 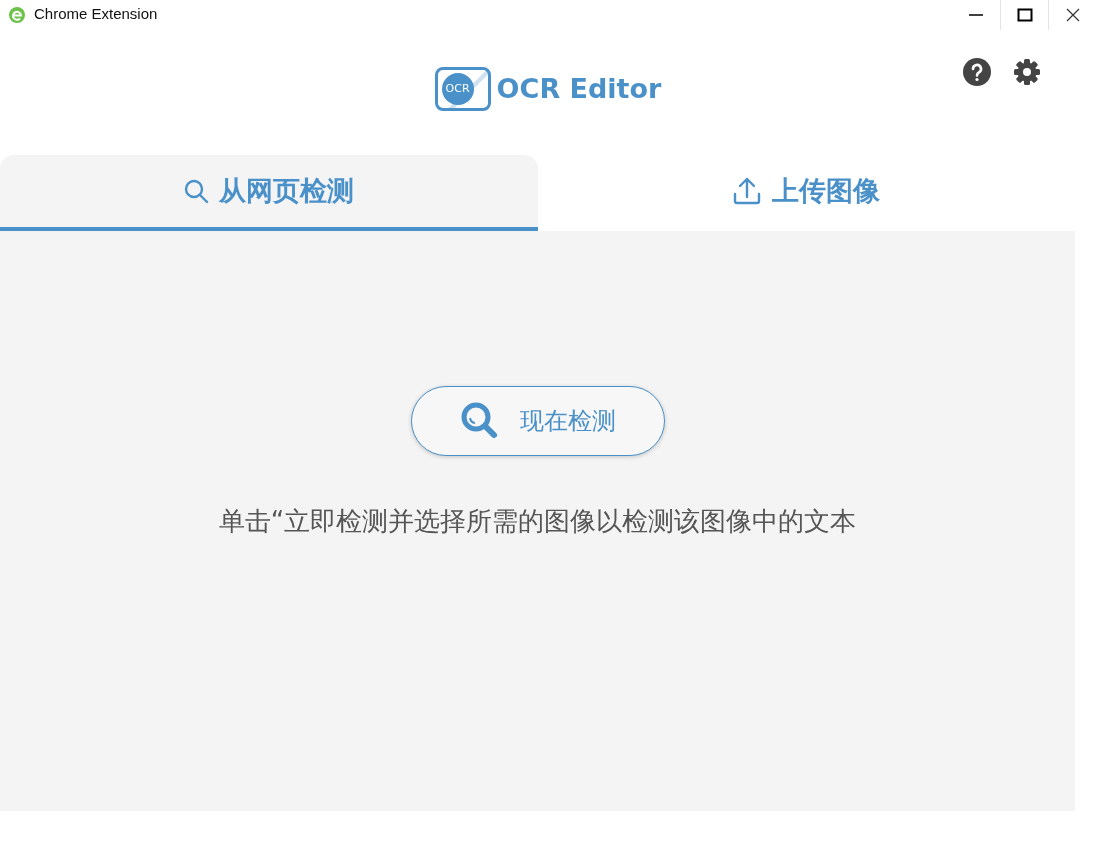 What do you see at coordinates (977, 72) in the screenshot?
I see `help-icon` at bounding box center [977, 72].